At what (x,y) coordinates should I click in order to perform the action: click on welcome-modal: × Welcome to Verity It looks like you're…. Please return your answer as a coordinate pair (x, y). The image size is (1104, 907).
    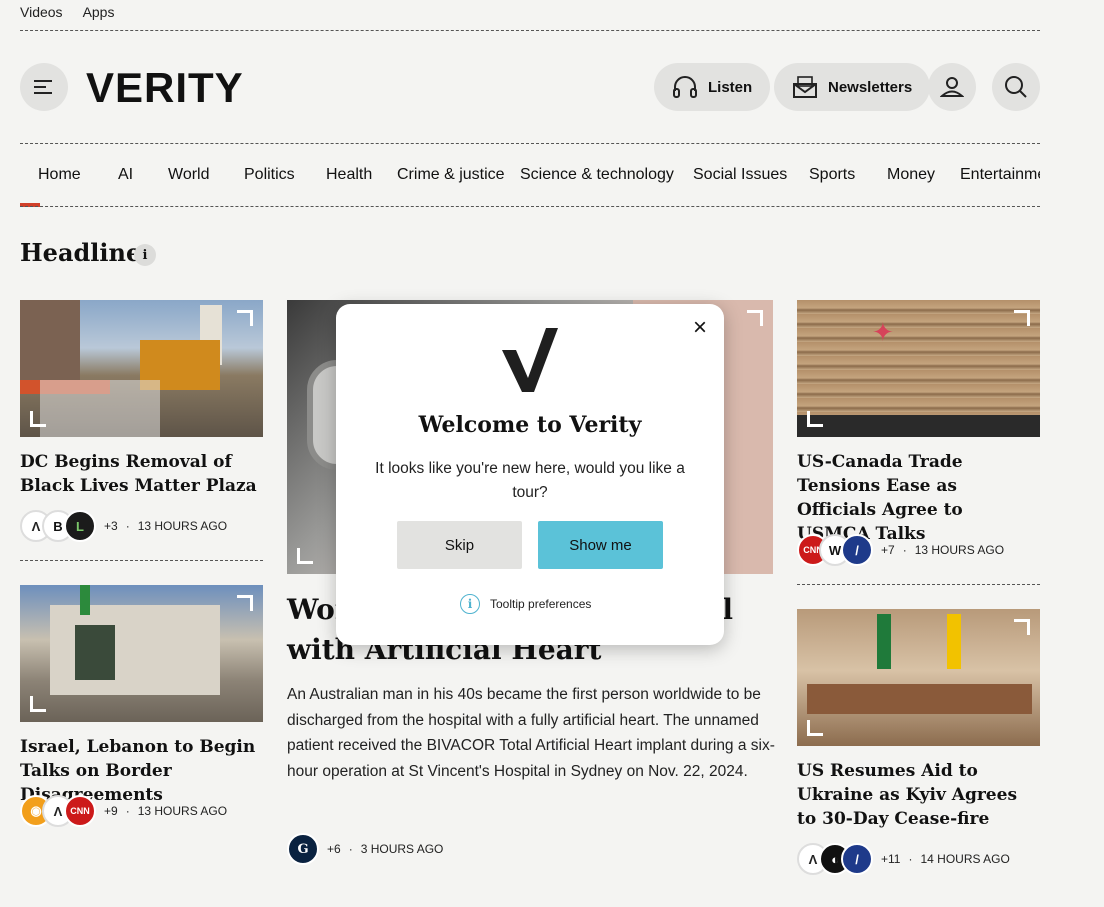
    Looking at the image, I should click on (530, 474).